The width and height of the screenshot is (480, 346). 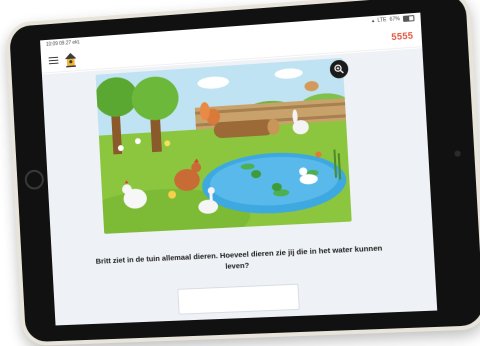 I want to click on battery-icon, so click(x=409, y=18).